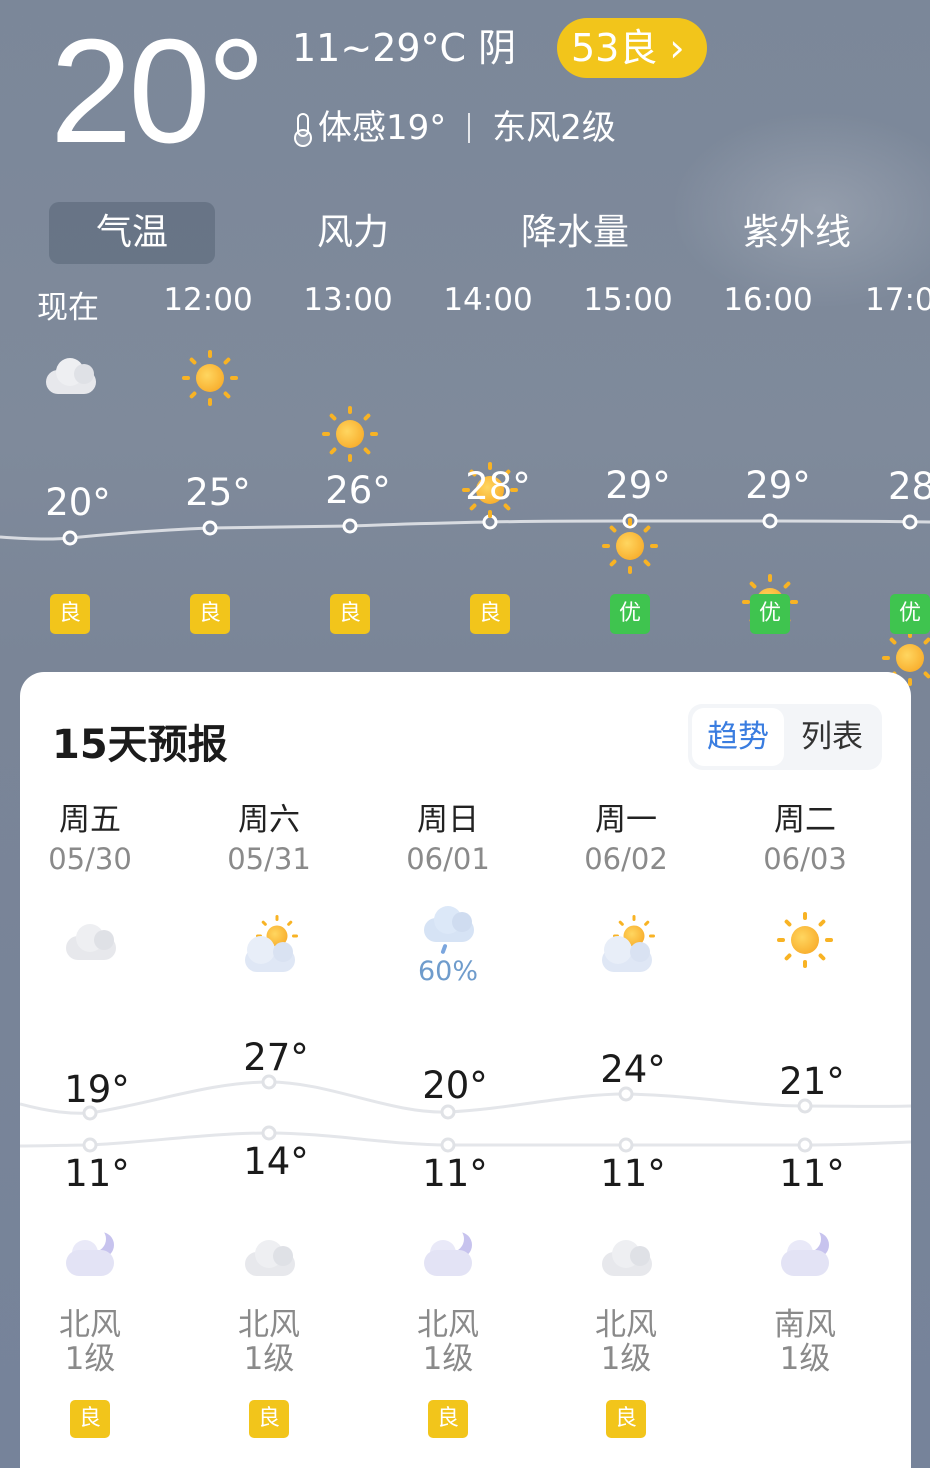 This screenshot has width=930, height=1468. What do you see at coordinates (68, 308) in the screenshot?
I see `hour-time: 现在` at bounding box center [68, 308].